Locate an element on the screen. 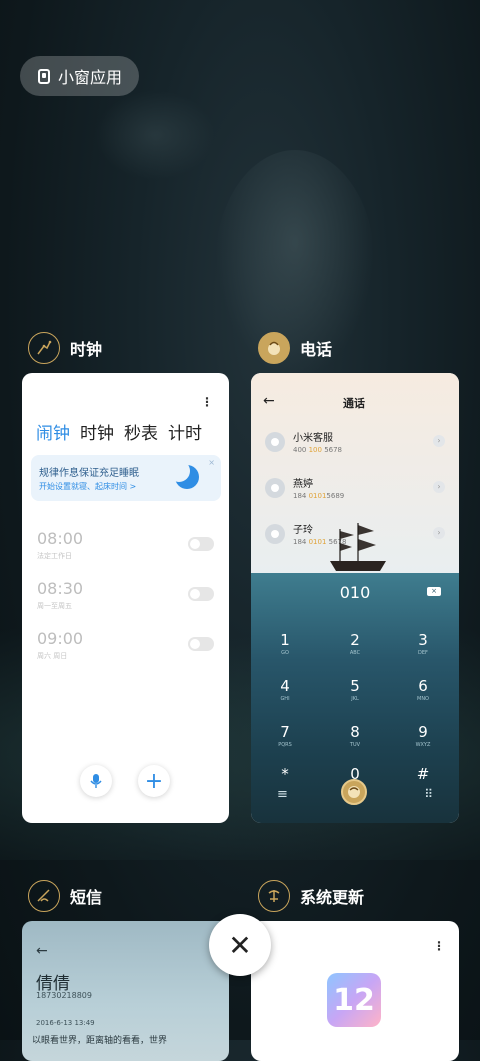 This screenshot has height=1061, width=480. dial-key: * is located at coordinates (285, 774).